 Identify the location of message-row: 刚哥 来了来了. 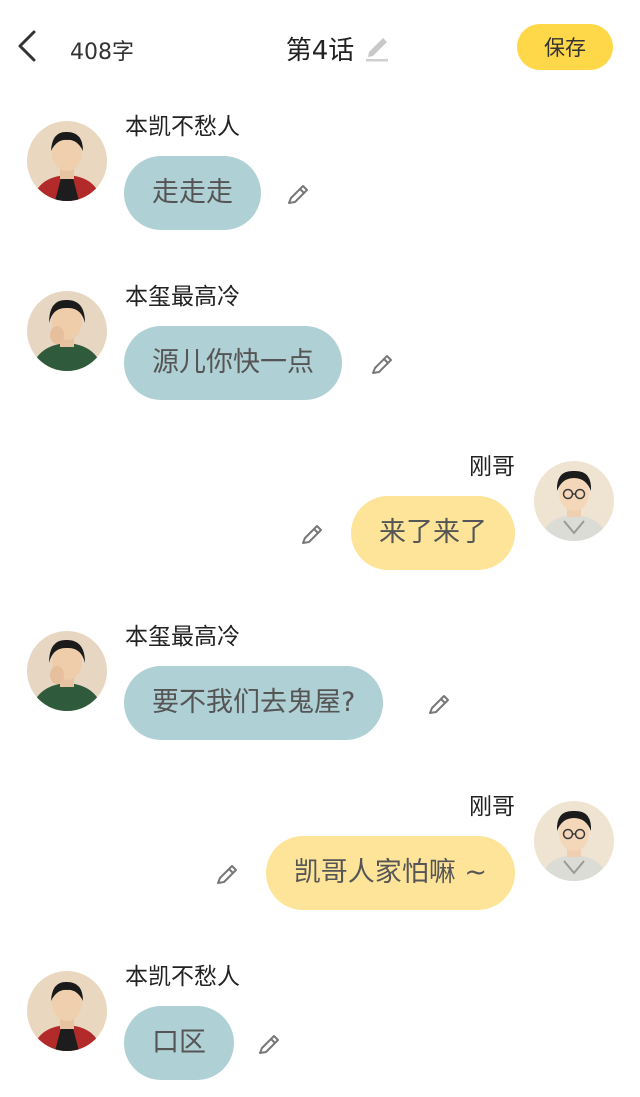
(320, 532).